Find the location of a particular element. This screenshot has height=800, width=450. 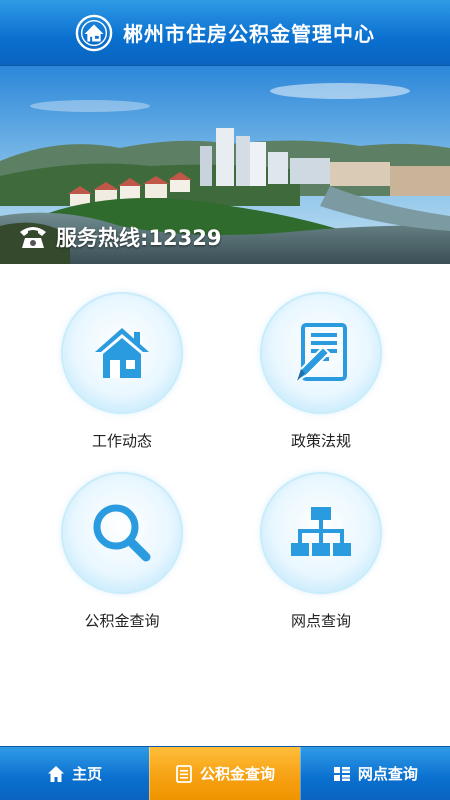

nav-home: 主页 is located at coordinates (74, 773).